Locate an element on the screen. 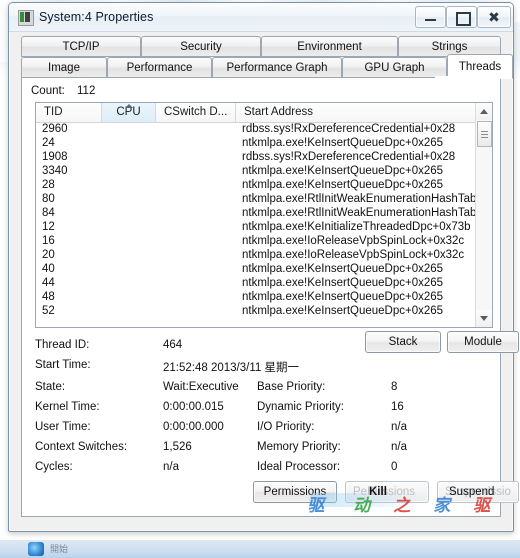 The height and width of the screenshot is (558, 520). memory-priority-label: Memory Priority: is located at coordinates (299, 447).